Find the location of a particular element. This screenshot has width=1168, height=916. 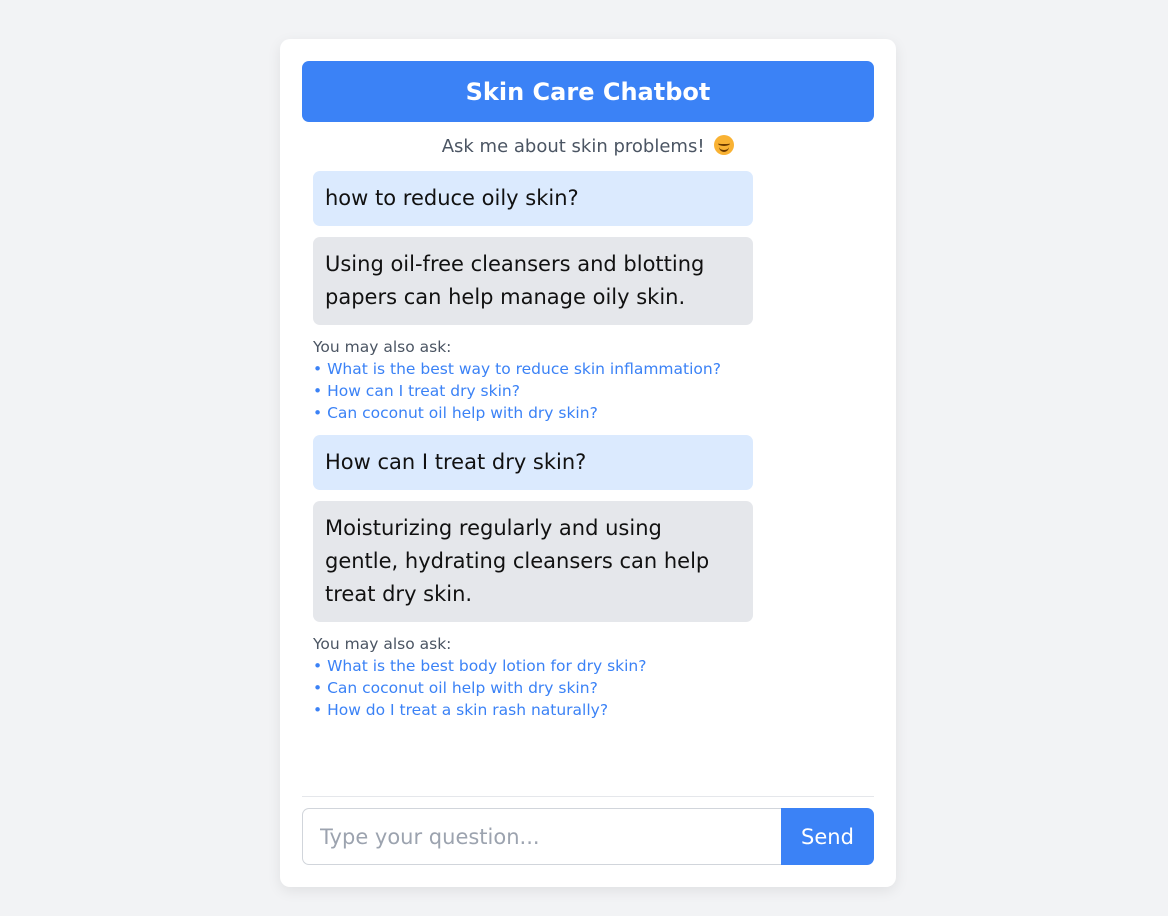

send-button: Send is located at coordinates (827, 836).